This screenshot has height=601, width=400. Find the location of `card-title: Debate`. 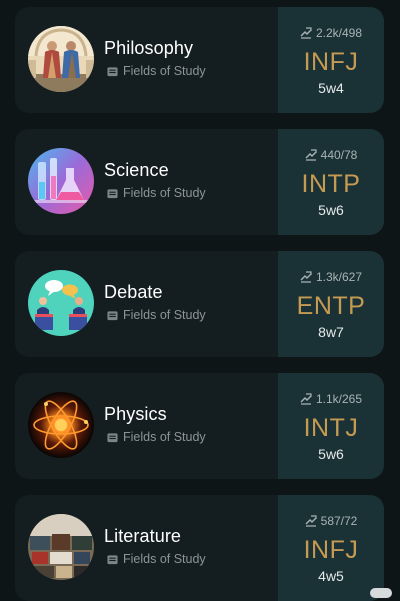

card-title: Debate is located at coordinates (133, 292).